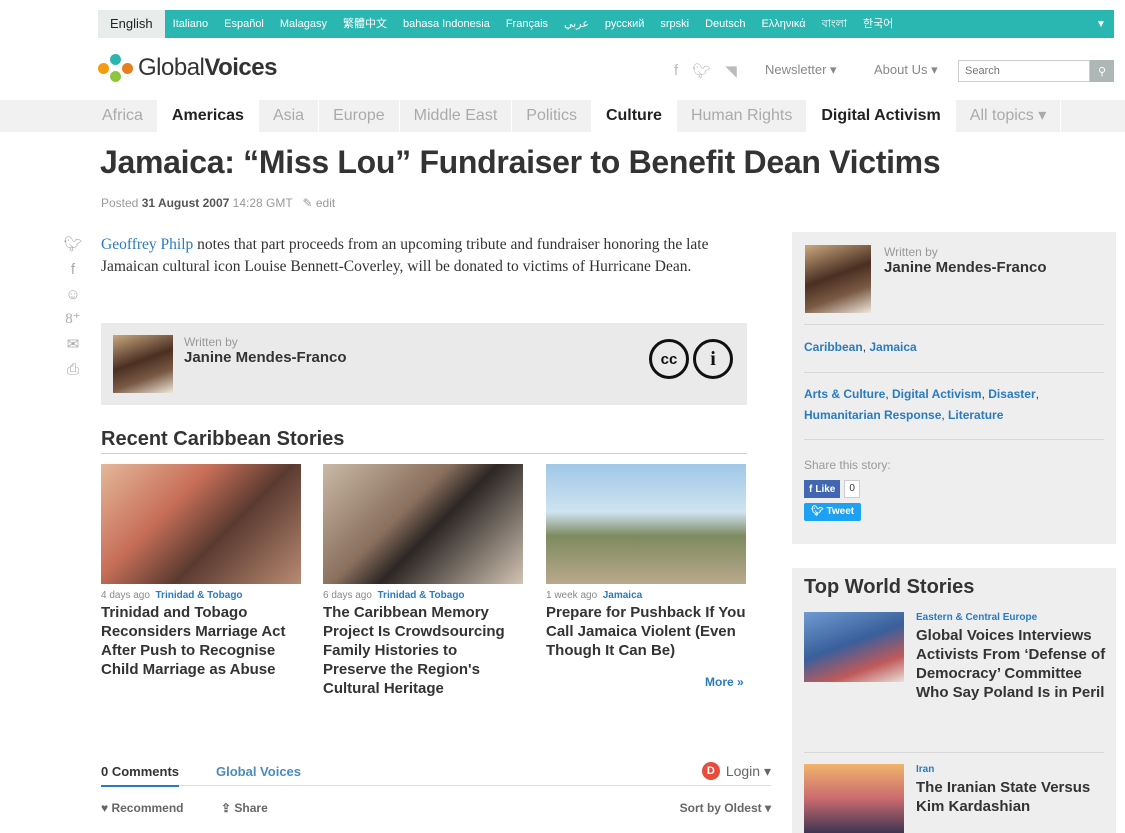 The height and width of the screenshot is (833, 1125). I want to click on lang-english: English, so click(131, 24).